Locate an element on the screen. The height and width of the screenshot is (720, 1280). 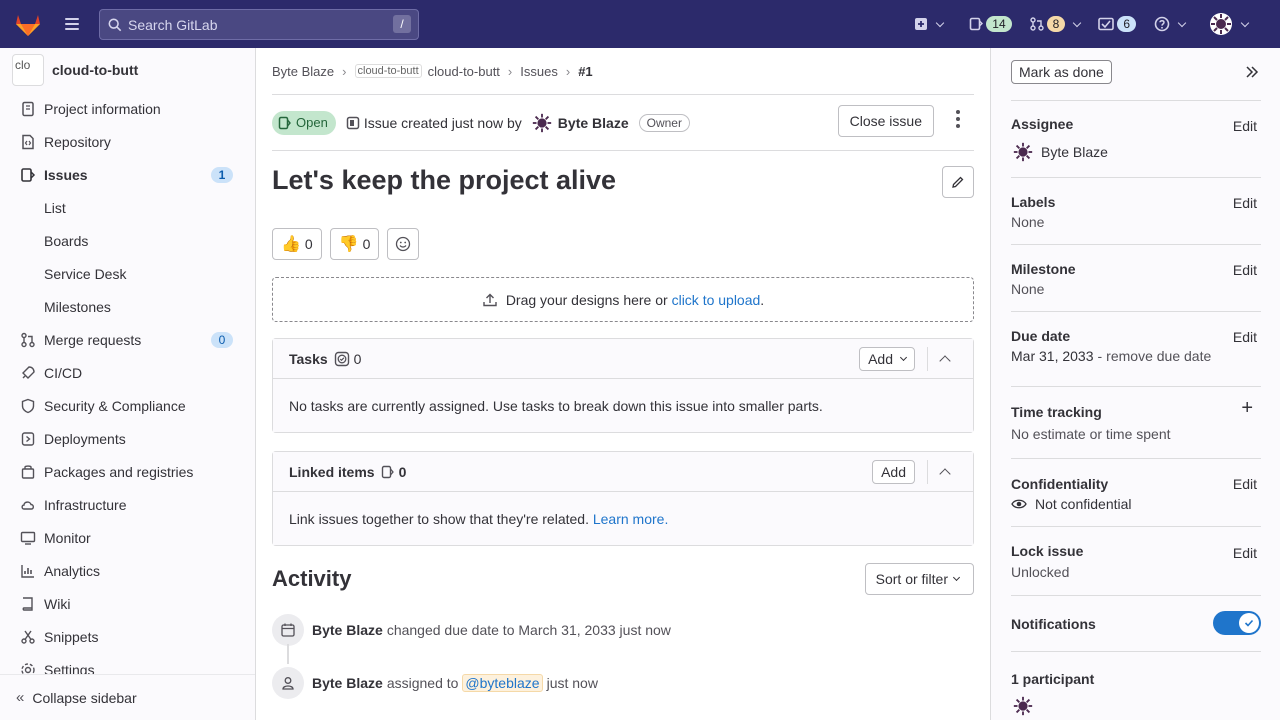
breadcrumb-project: cloud-to-butt is located at coordinates (464, 71).